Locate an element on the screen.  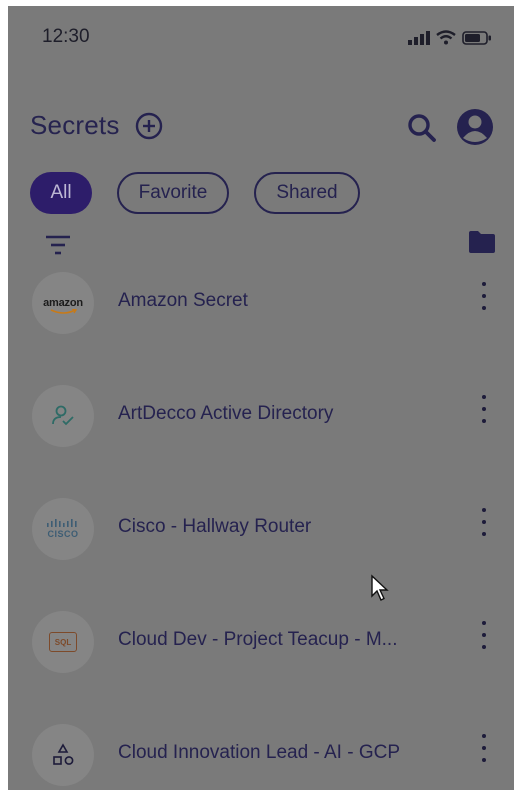
cisco-logo-text: CISCO is located at coordinates (63, 534).